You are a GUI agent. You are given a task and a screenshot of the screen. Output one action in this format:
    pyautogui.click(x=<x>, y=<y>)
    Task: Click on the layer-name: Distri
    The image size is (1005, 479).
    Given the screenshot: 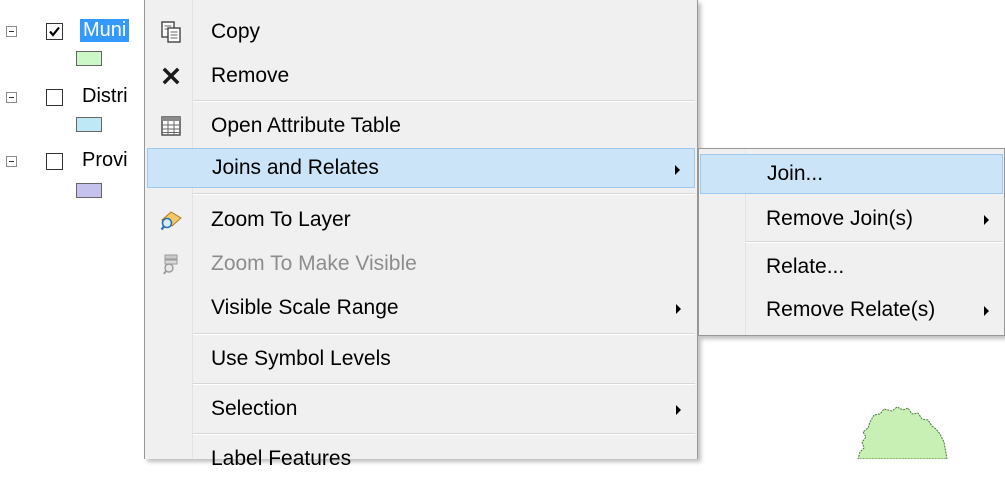 What is the action you would take?
    pyautogui.click(x=105, y=96)
    